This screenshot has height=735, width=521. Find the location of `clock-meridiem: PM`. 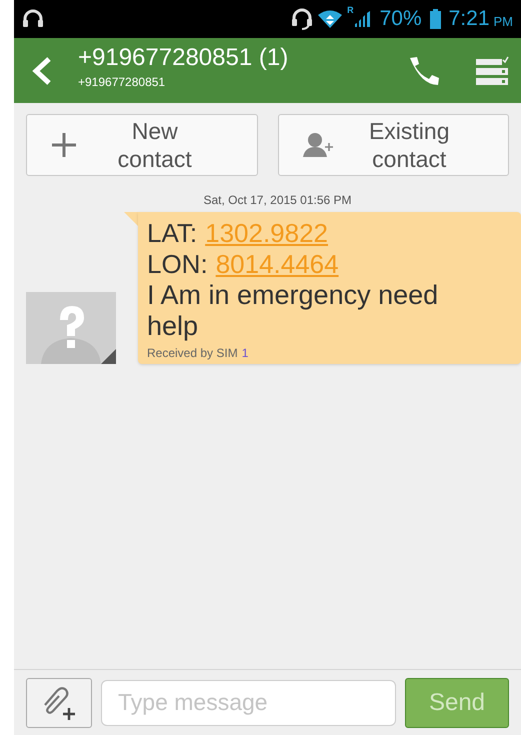

clock-meridiem: PM is located at coordinates (503, 21).